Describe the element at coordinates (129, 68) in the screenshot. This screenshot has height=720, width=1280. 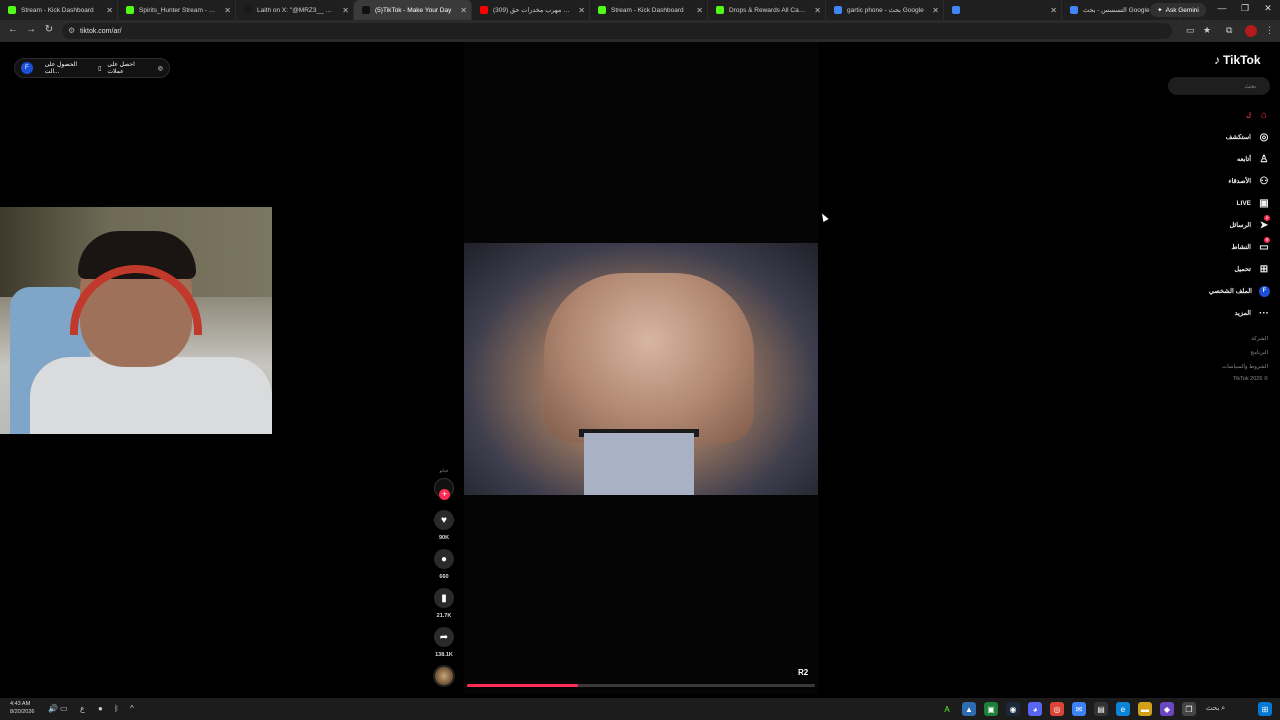
I see `get-coins-label: احصل على عملات` at that location.